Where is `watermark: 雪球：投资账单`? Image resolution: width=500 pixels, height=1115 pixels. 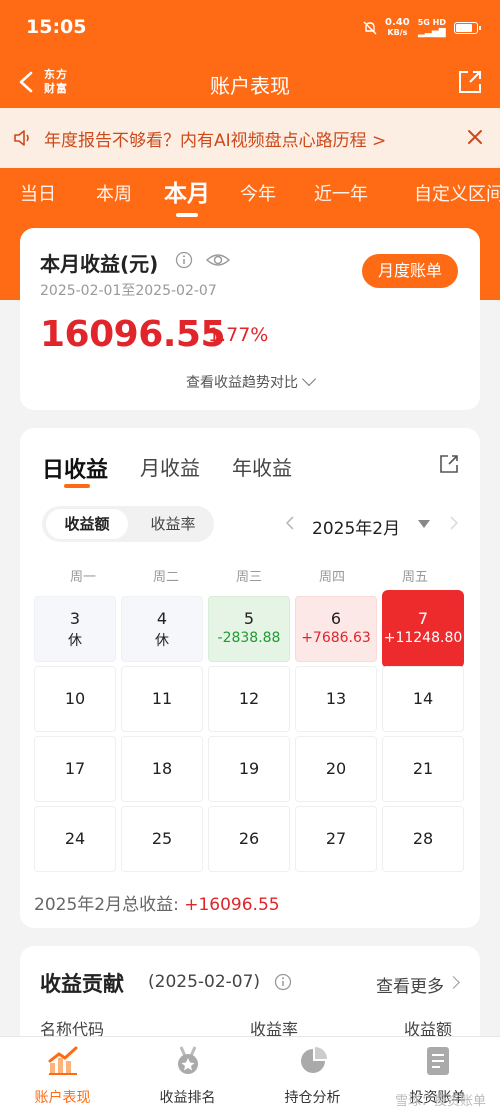
watermark: 雪球：投资账单 is located at coordinates (440, 1101).